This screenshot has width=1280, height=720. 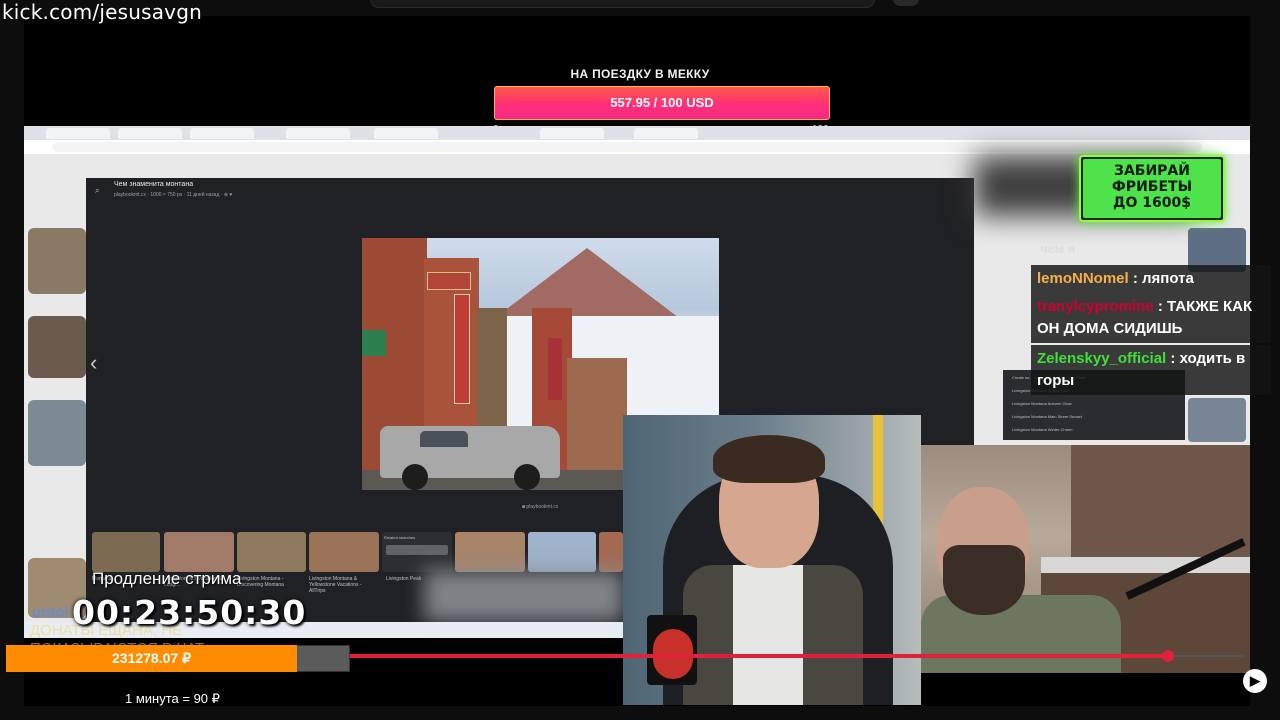 What do you see at coordinates (1058, 247) in the screenshot?
I see `chat-partial-message: чем я` at bounding box center [1058, 247].